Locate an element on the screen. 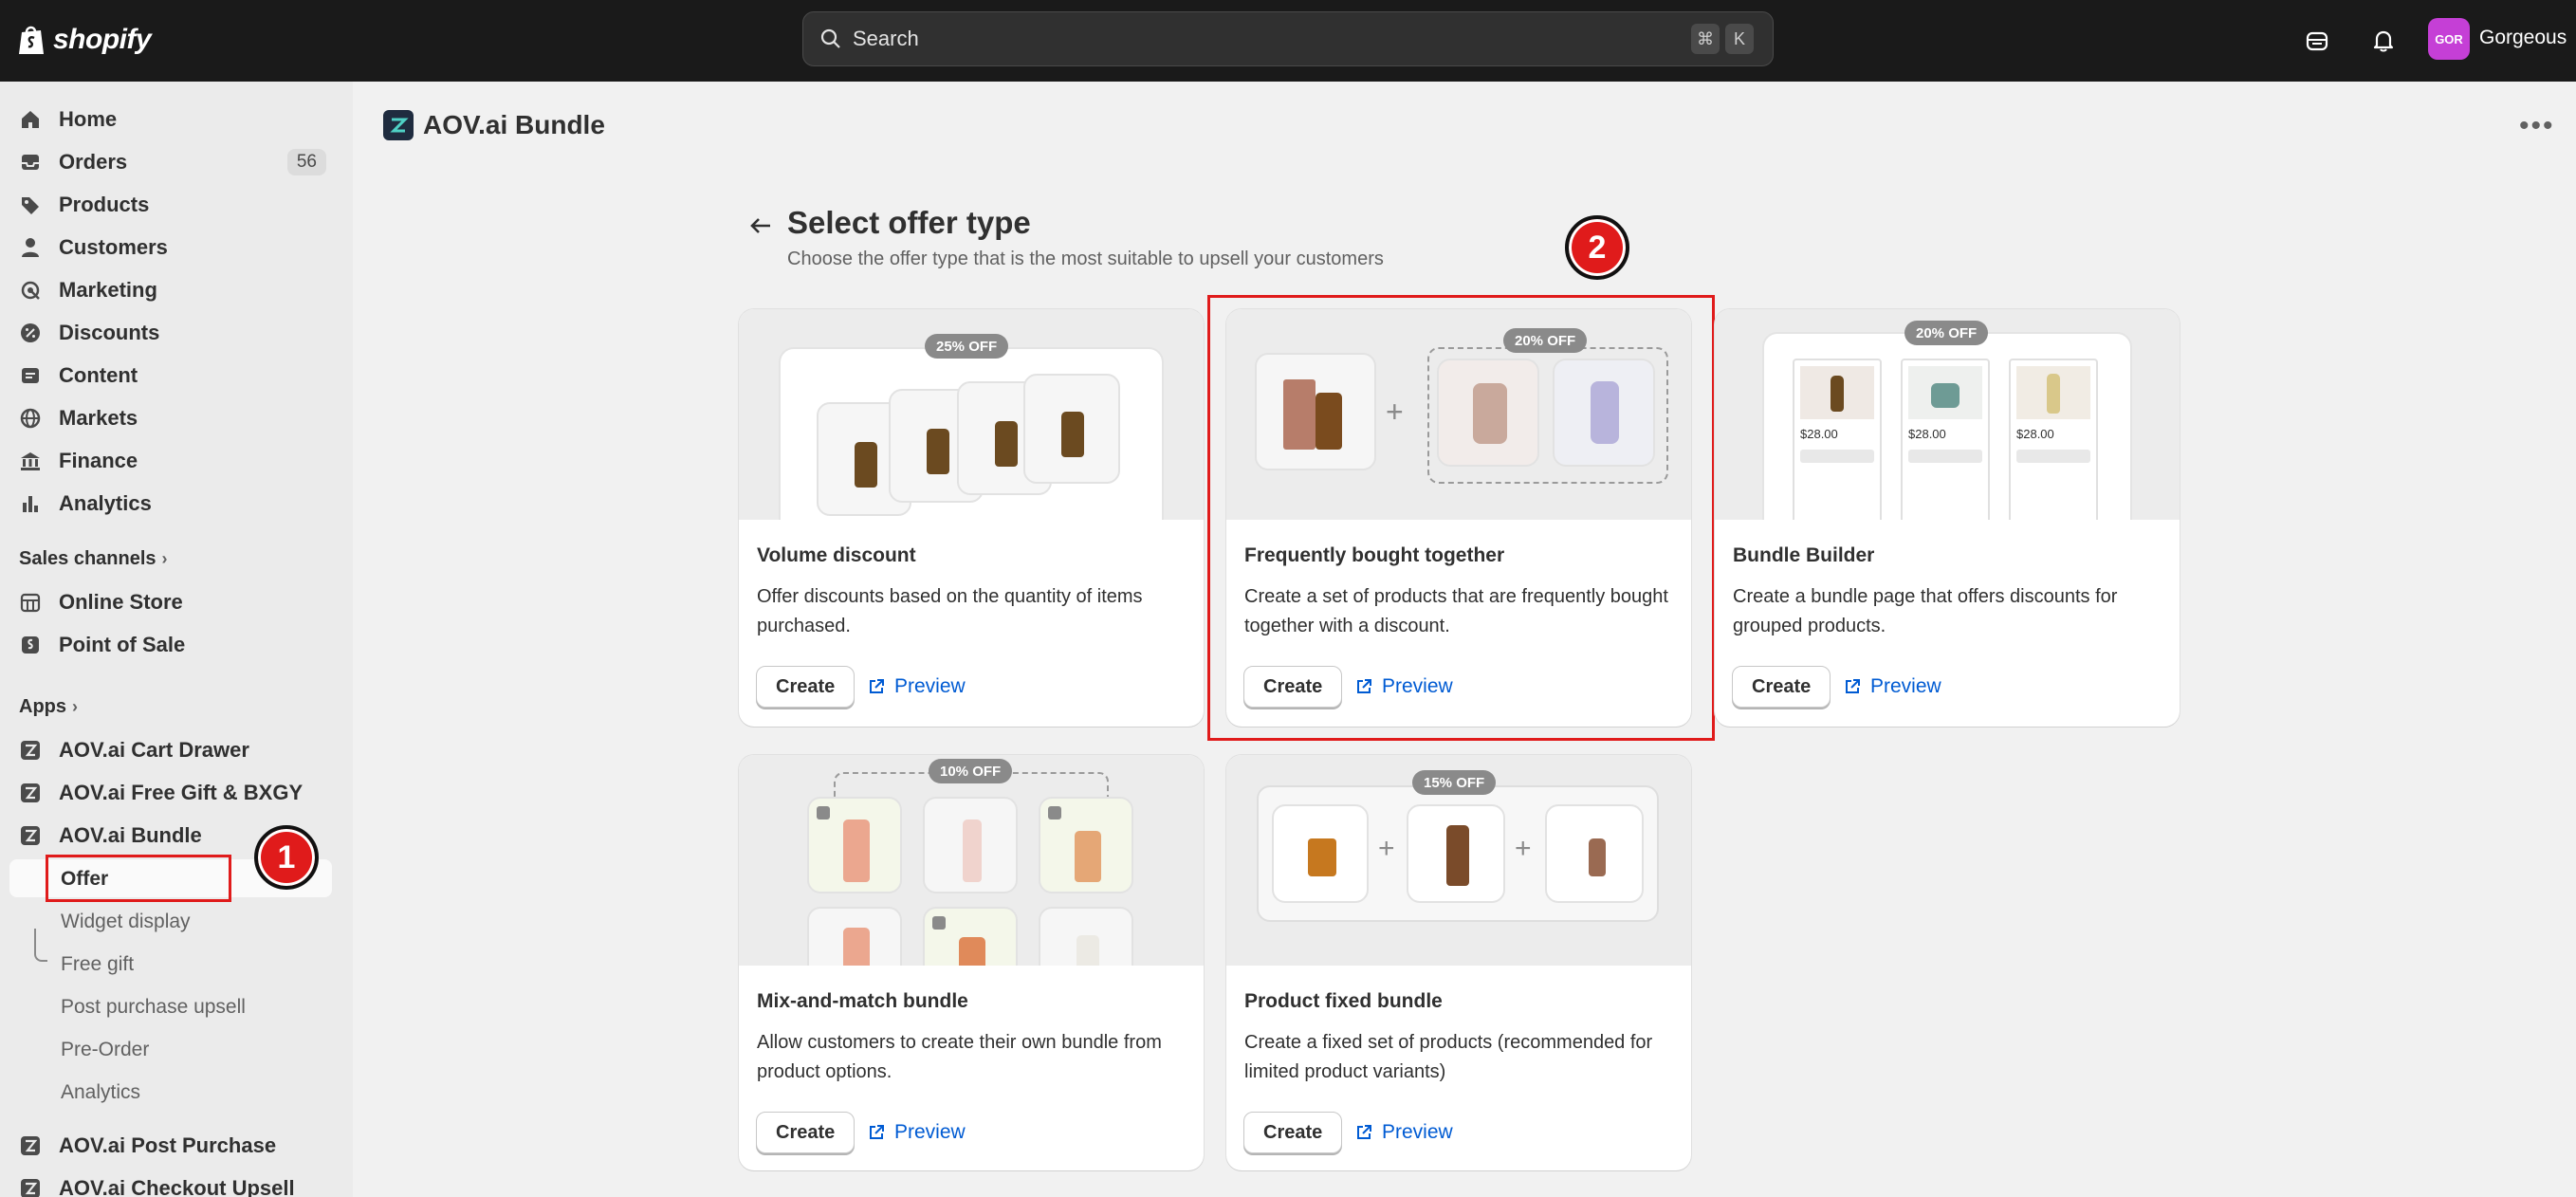 The width and height of the screenshot is (2576, 1197). search-input: Search ⌘ K is located at coordinates (1288, 38).